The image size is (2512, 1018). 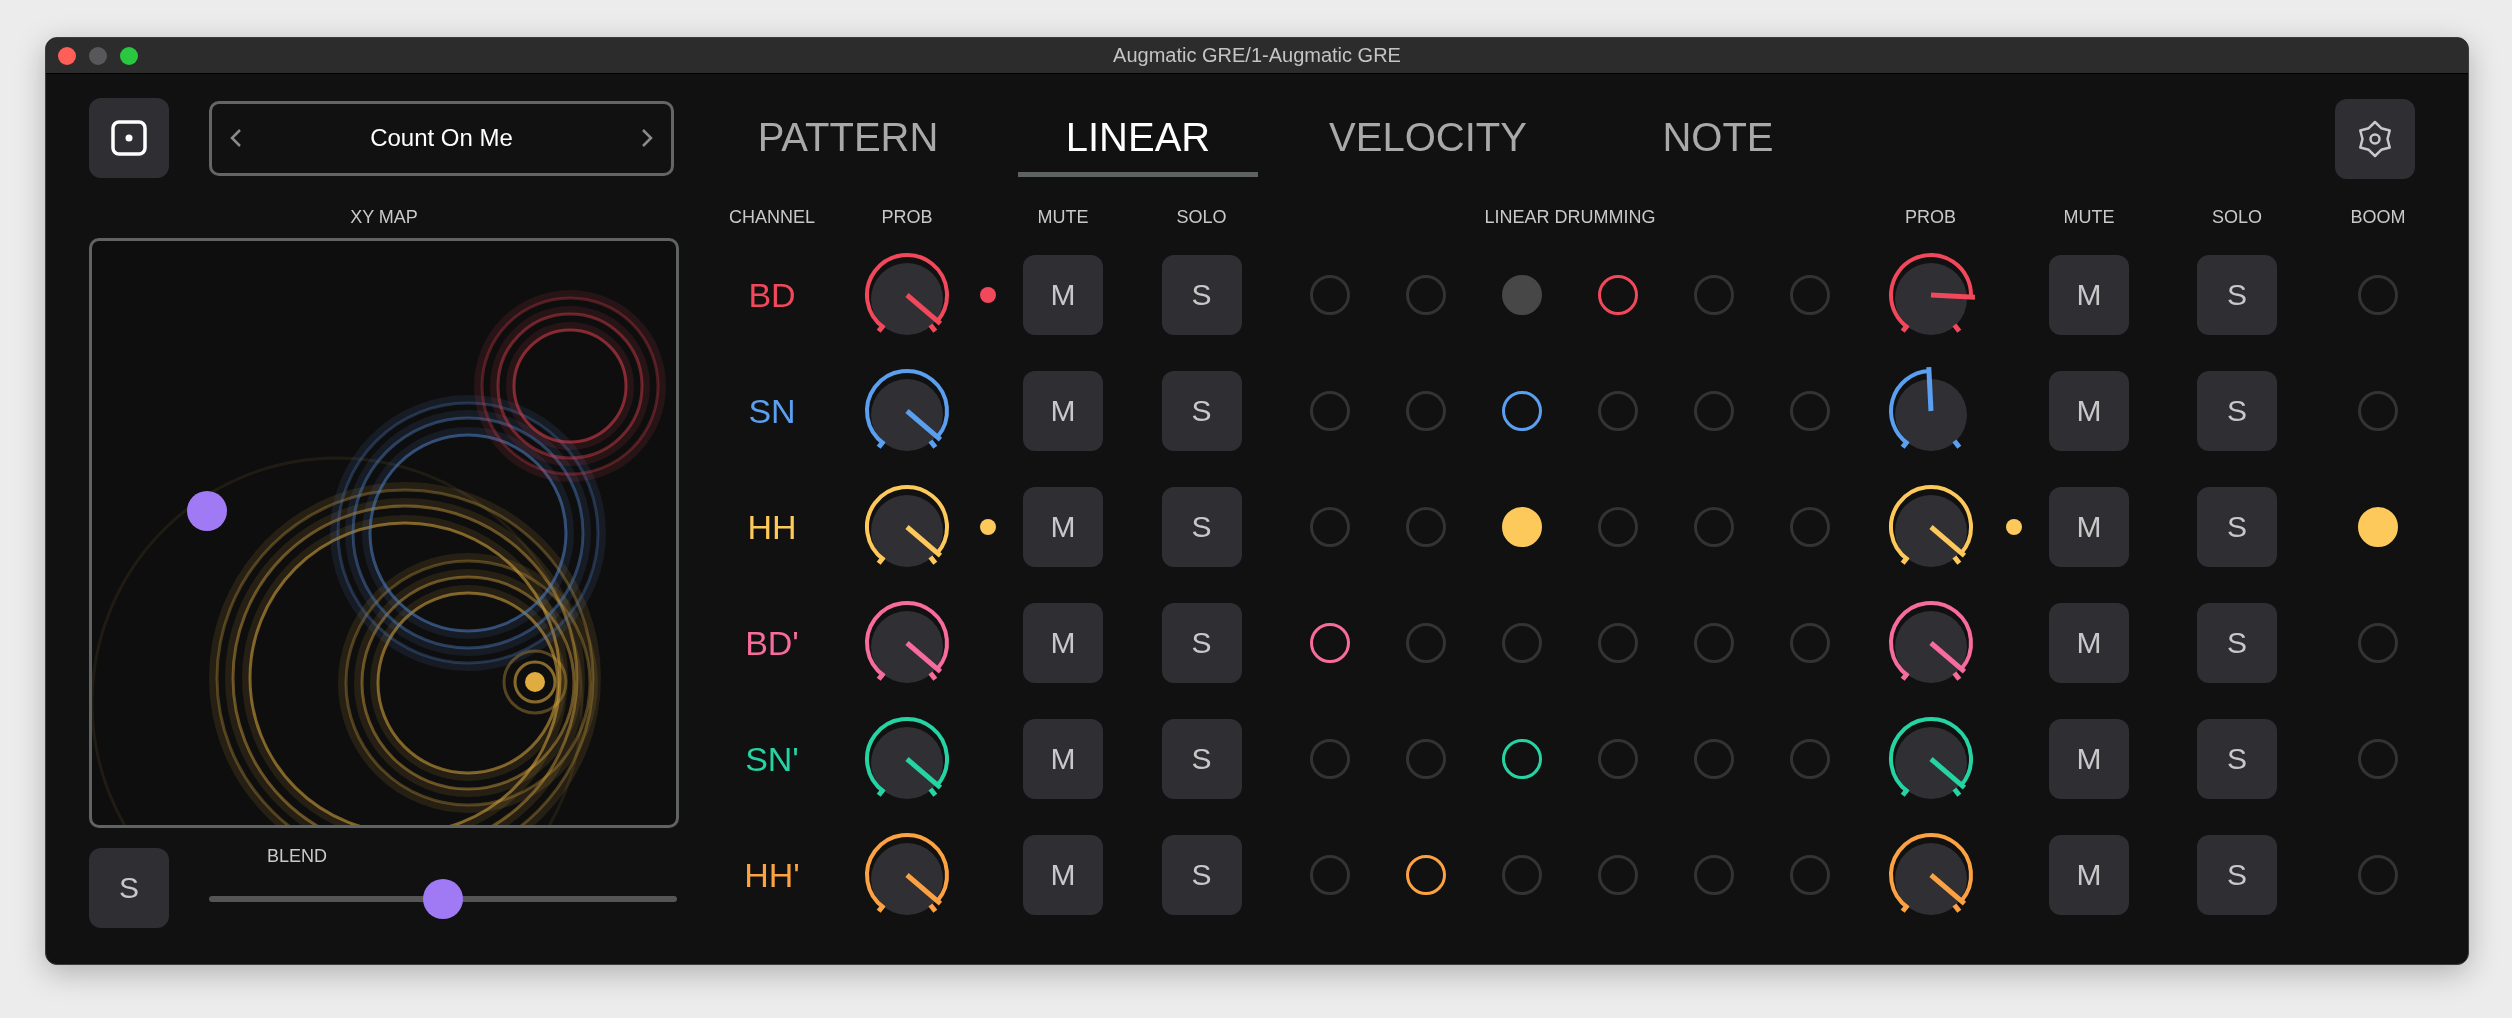 I want to click on chevron-left-icon, so click(x=236, y=138).